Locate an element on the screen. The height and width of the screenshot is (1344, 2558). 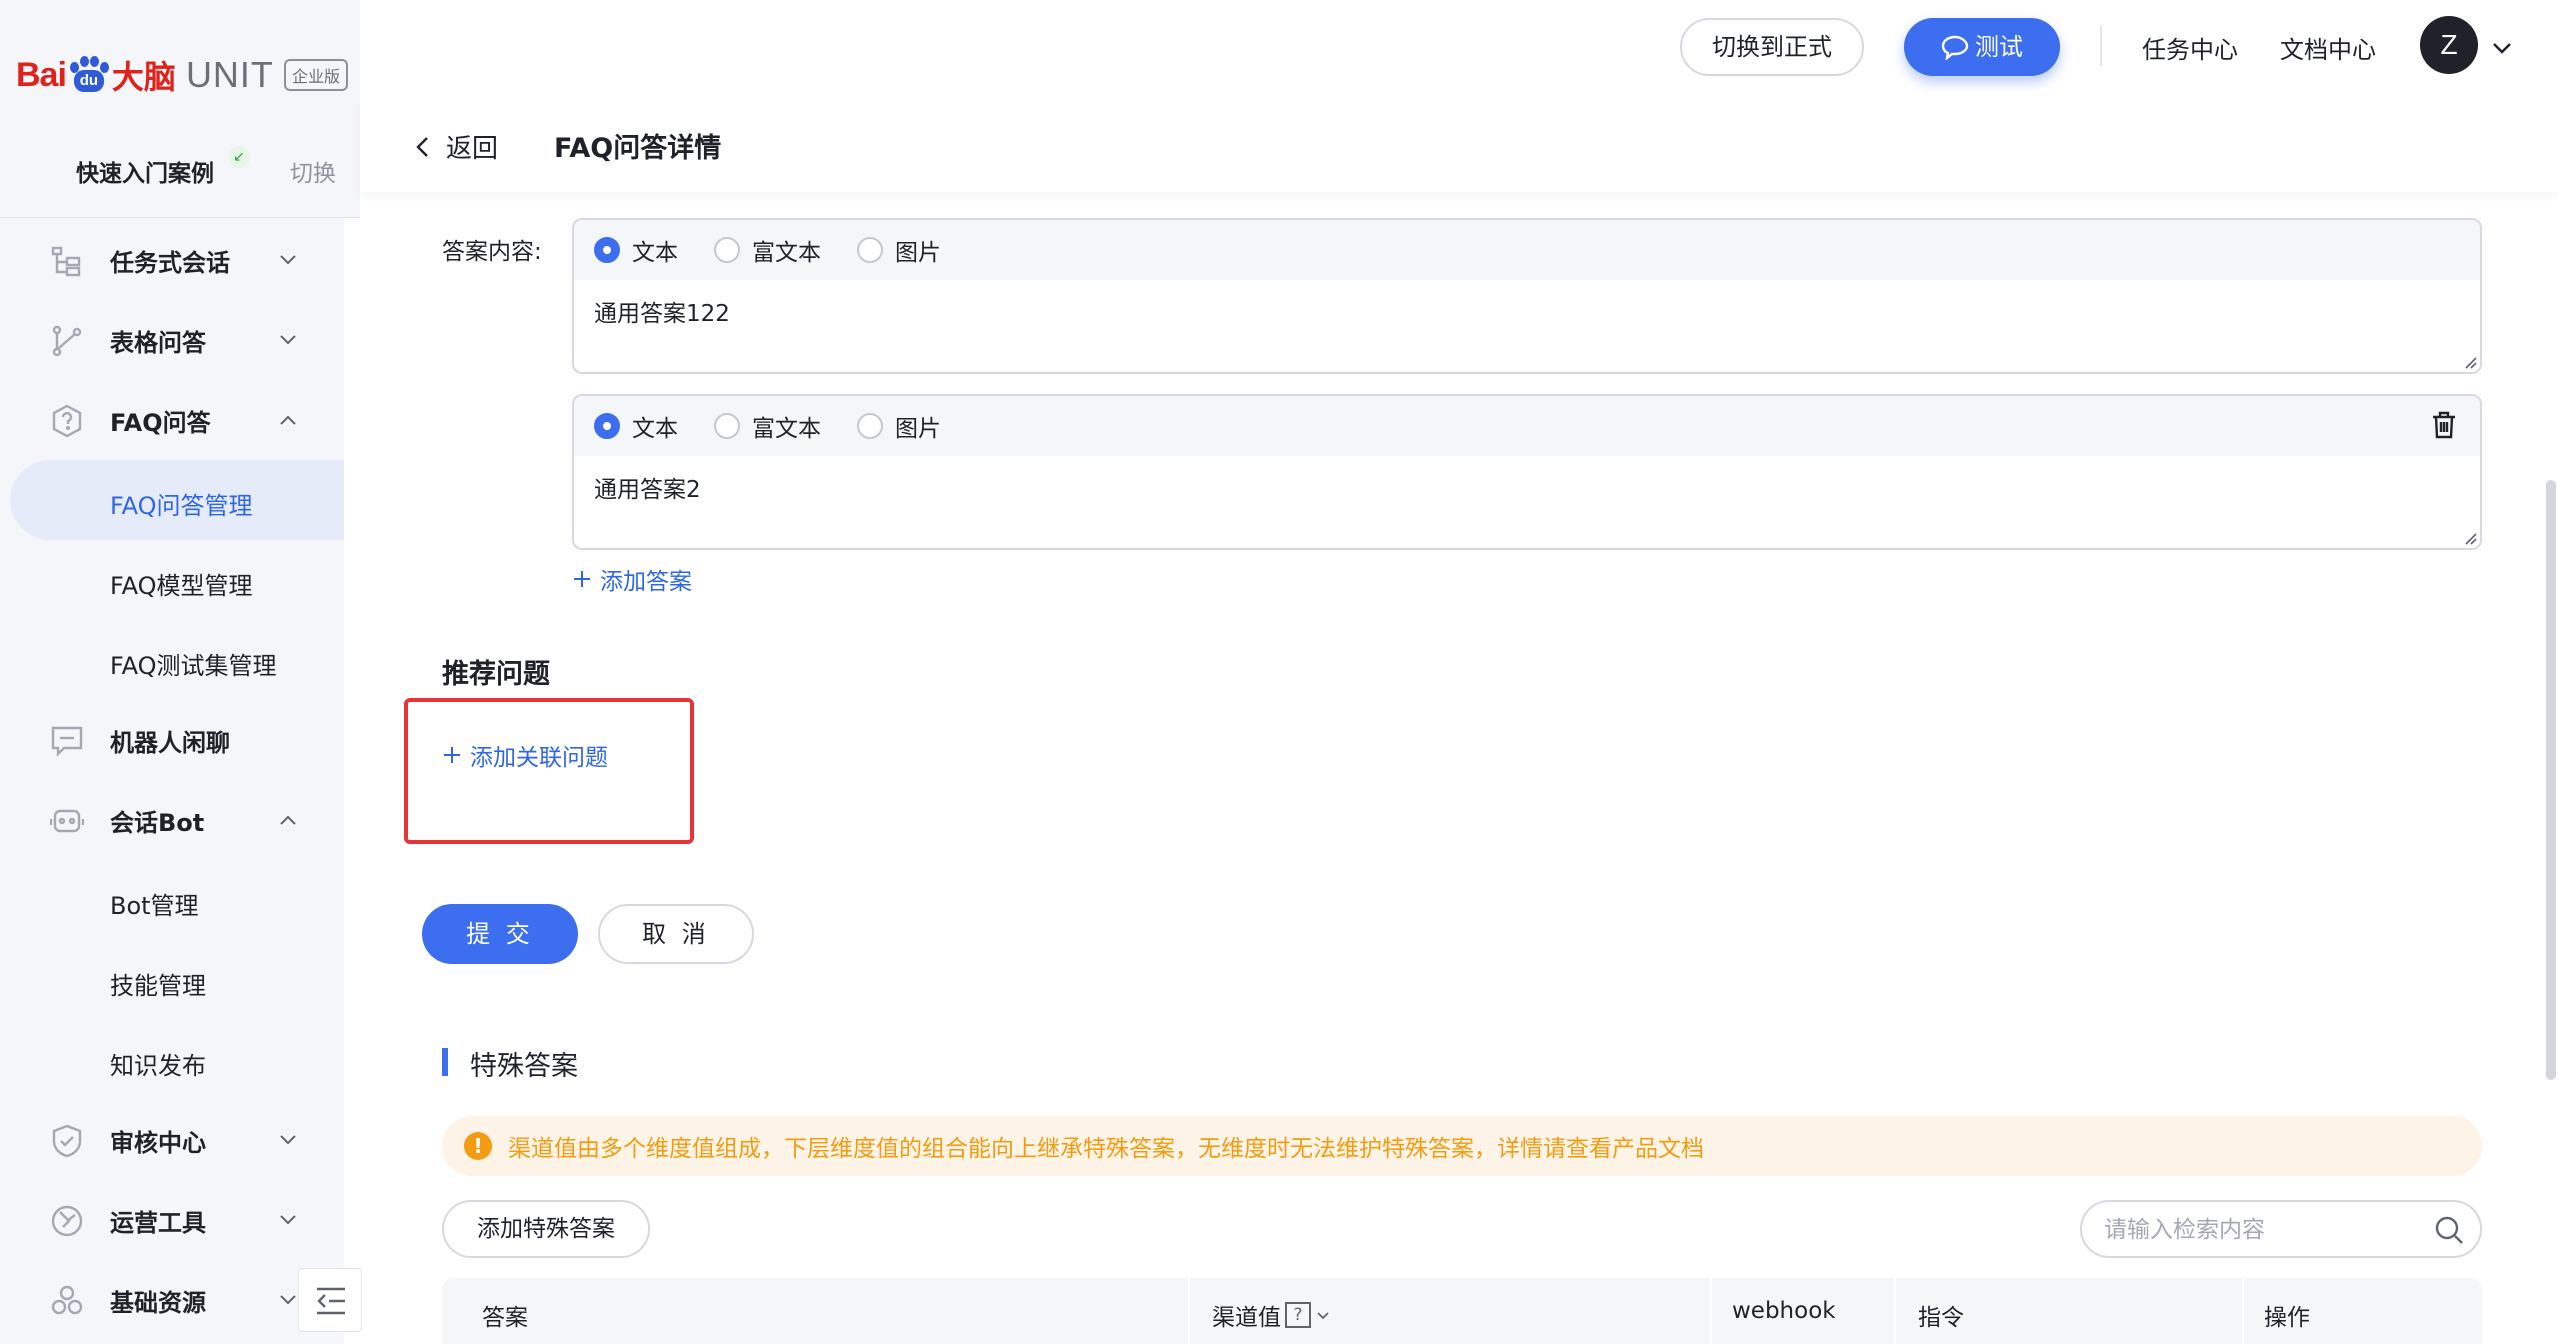
column-label: 渠道值 is located at coordinates (1246, 1318).